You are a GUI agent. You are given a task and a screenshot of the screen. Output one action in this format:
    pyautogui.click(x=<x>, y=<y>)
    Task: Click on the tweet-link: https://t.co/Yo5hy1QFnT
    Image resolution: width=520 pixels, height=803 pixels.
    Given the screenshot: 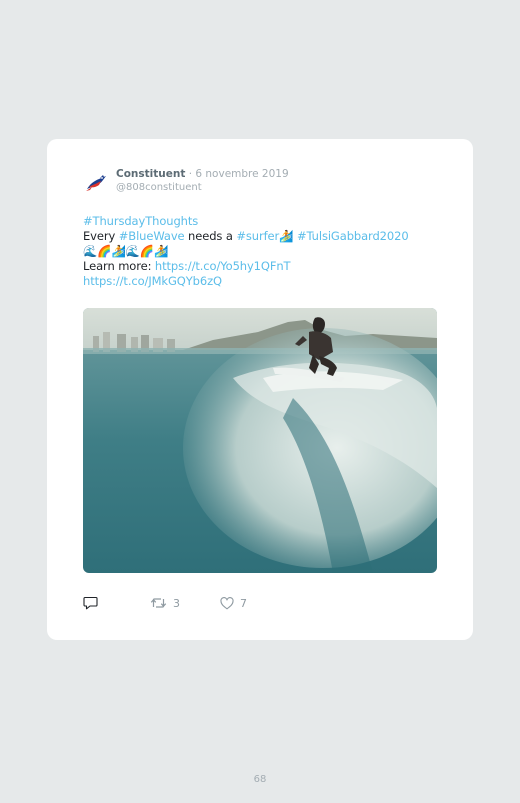 What is the action you would take?
    pyautogui.click(x=223, y=266)
    